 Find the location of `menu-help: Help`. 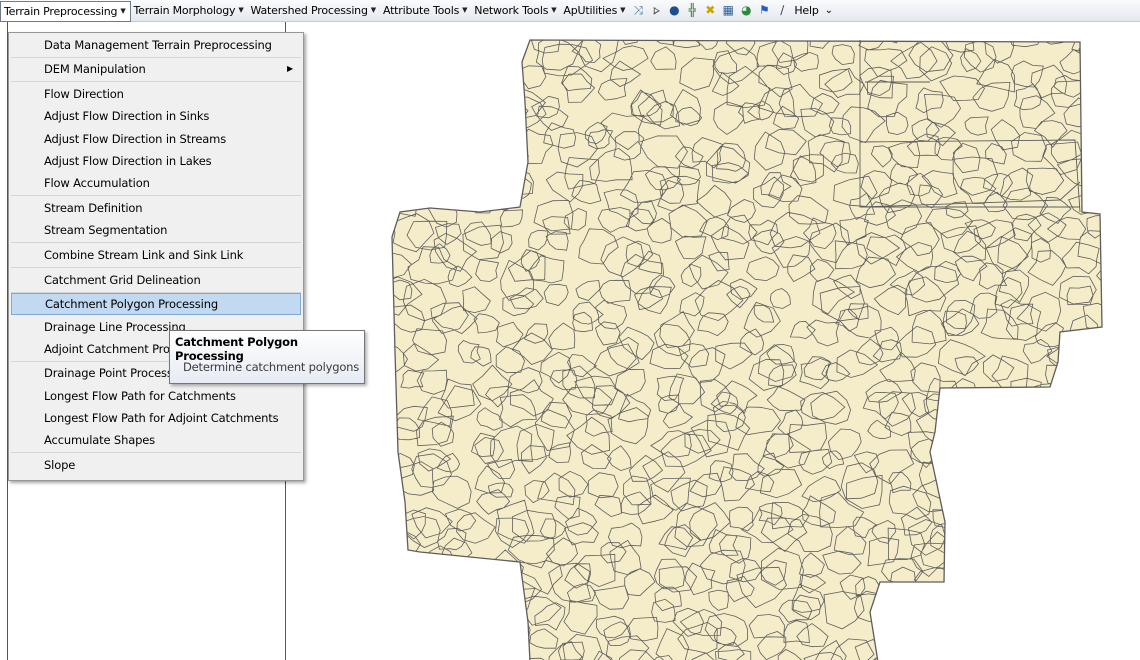

menu-help: Help is located at coordinates (806, 10).